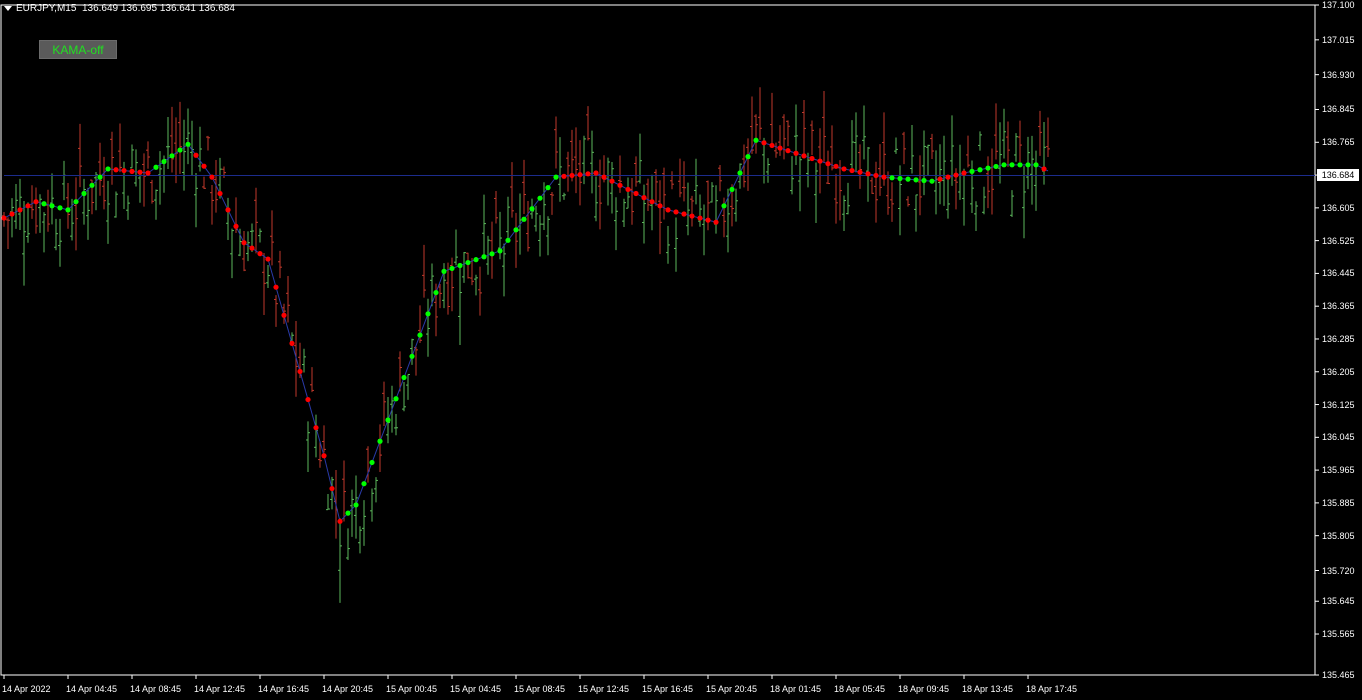 This screenshot has width=1362, height=700. I want to click on x-tick-label: 14 Apr 04:45, so click(92, 689).